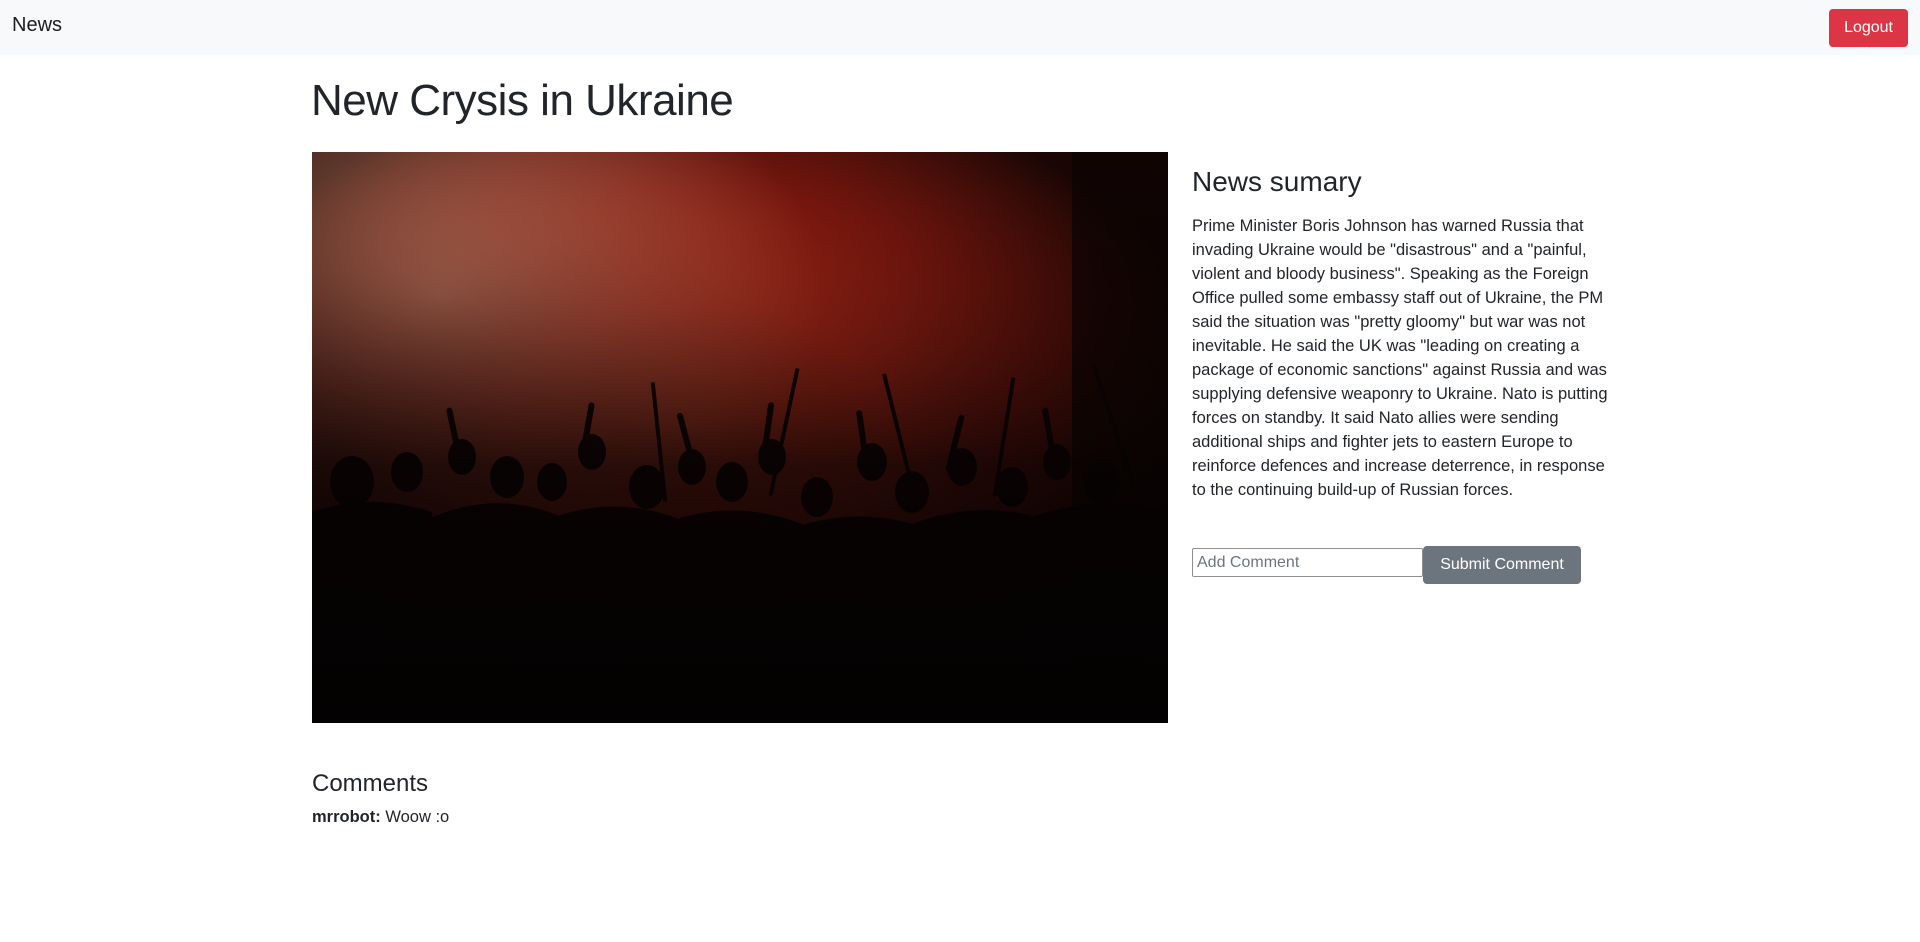 The width and height of the screenshot is (1920, 942). What do you see at coordinates (1502, 565) in the screenshot?
I see `submit-comment-button: Submit Comment` at bounding box center [1502, 565].